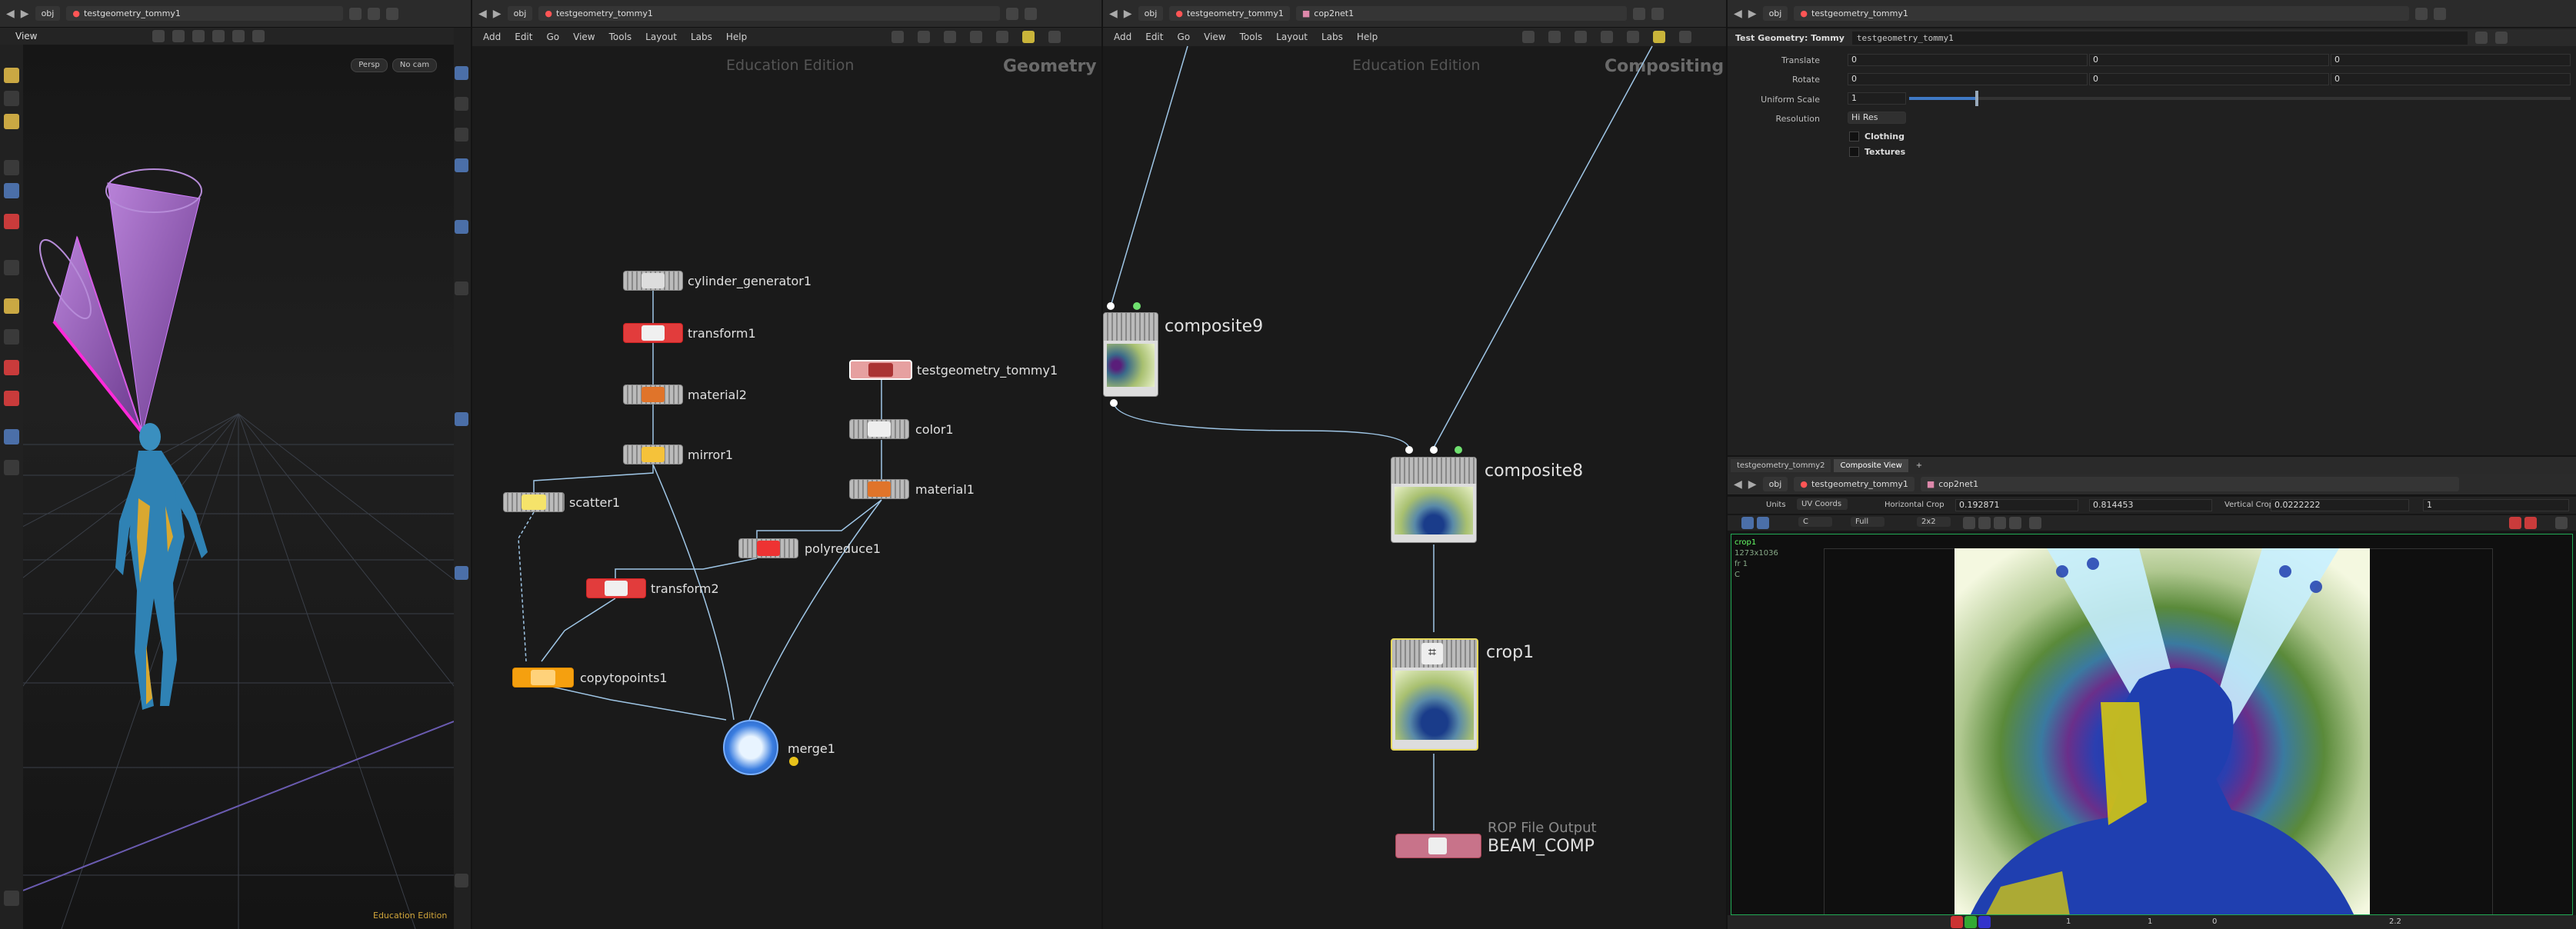 This screenshot has width=2576, height=929. I want to click on lock-icon, so click(461, 104).